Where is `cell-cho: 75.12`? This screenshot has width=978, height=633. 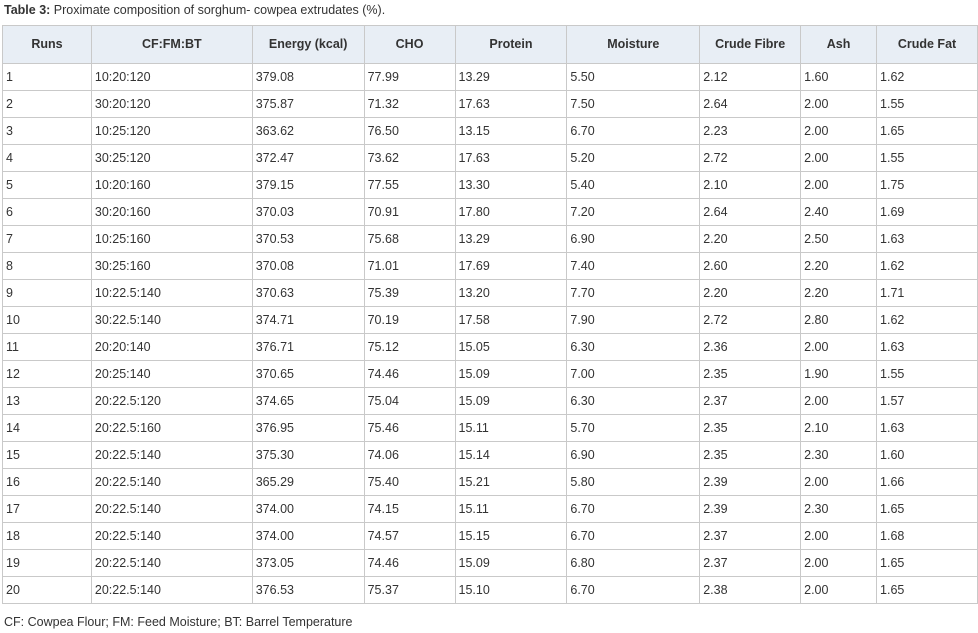
cell-cho: 75.12 is located at coordinates (409, 347).